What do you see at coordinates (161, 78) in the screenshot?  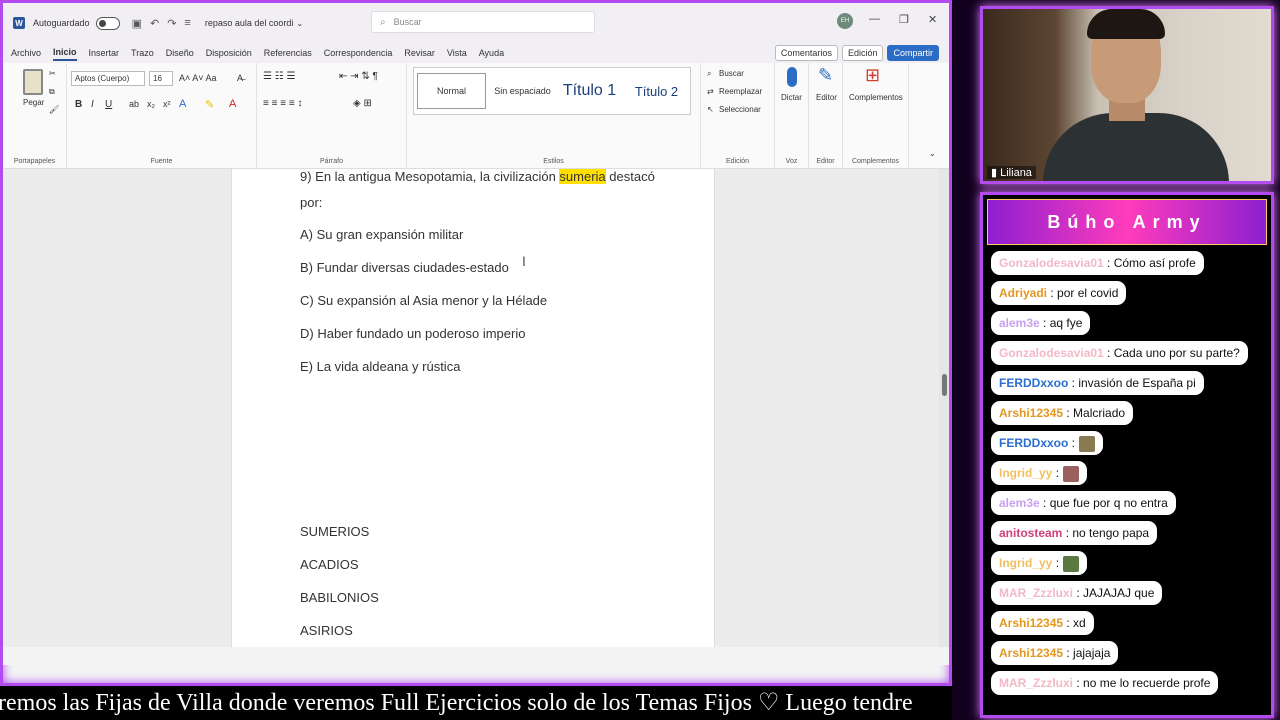 I see `font-size-select: 16` at bounding box center [161, 78].